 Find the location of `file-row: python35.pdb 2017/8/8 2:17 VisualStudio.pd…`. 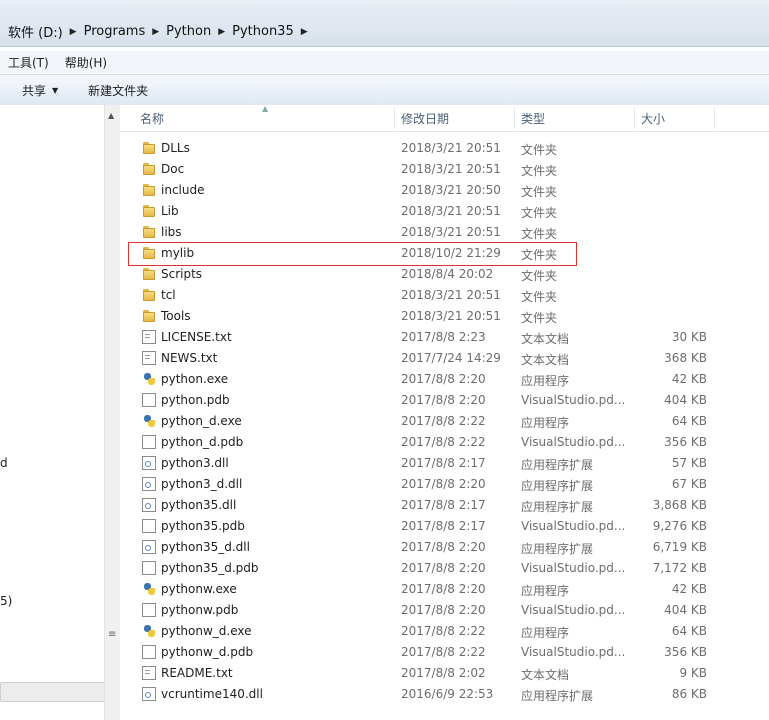

file-row: python35.pdb 2017/8/8 2:17 VisualStudio.pd… is located at coordinates (444, 526).